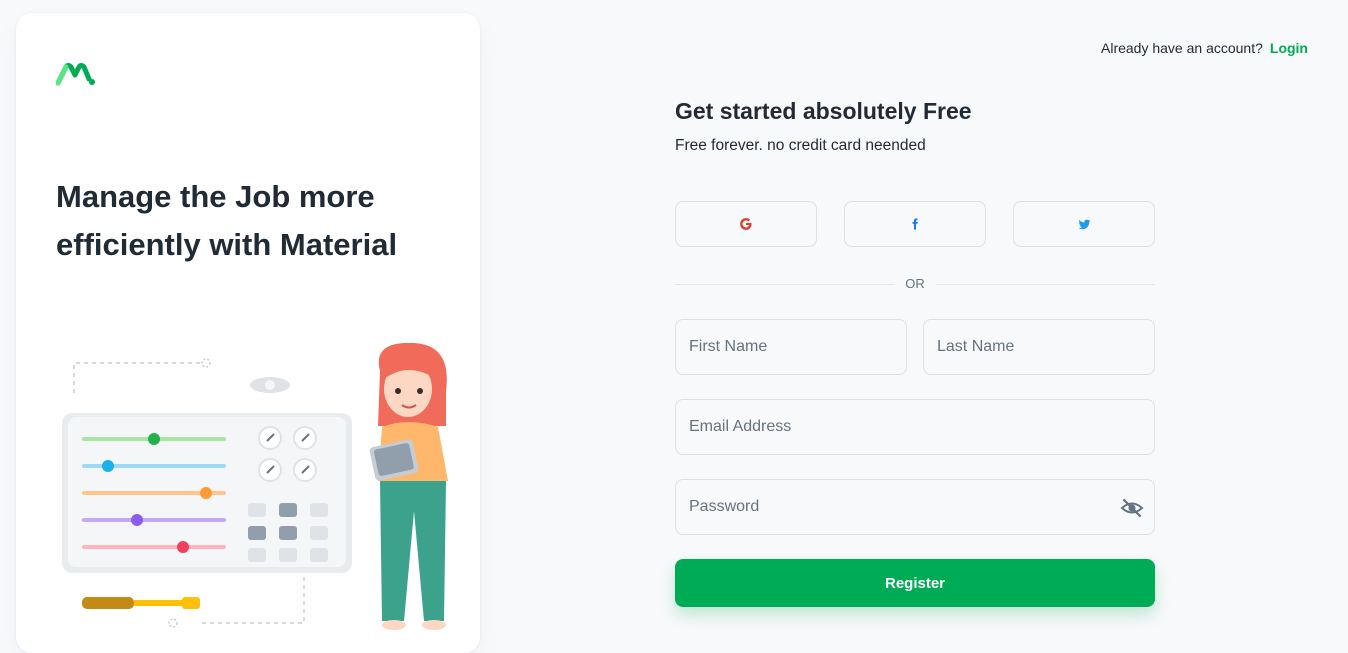 Image resolution: width=1348 pixels, height=653 pixels. I want to click on register-button: Register, so click(915, 583).